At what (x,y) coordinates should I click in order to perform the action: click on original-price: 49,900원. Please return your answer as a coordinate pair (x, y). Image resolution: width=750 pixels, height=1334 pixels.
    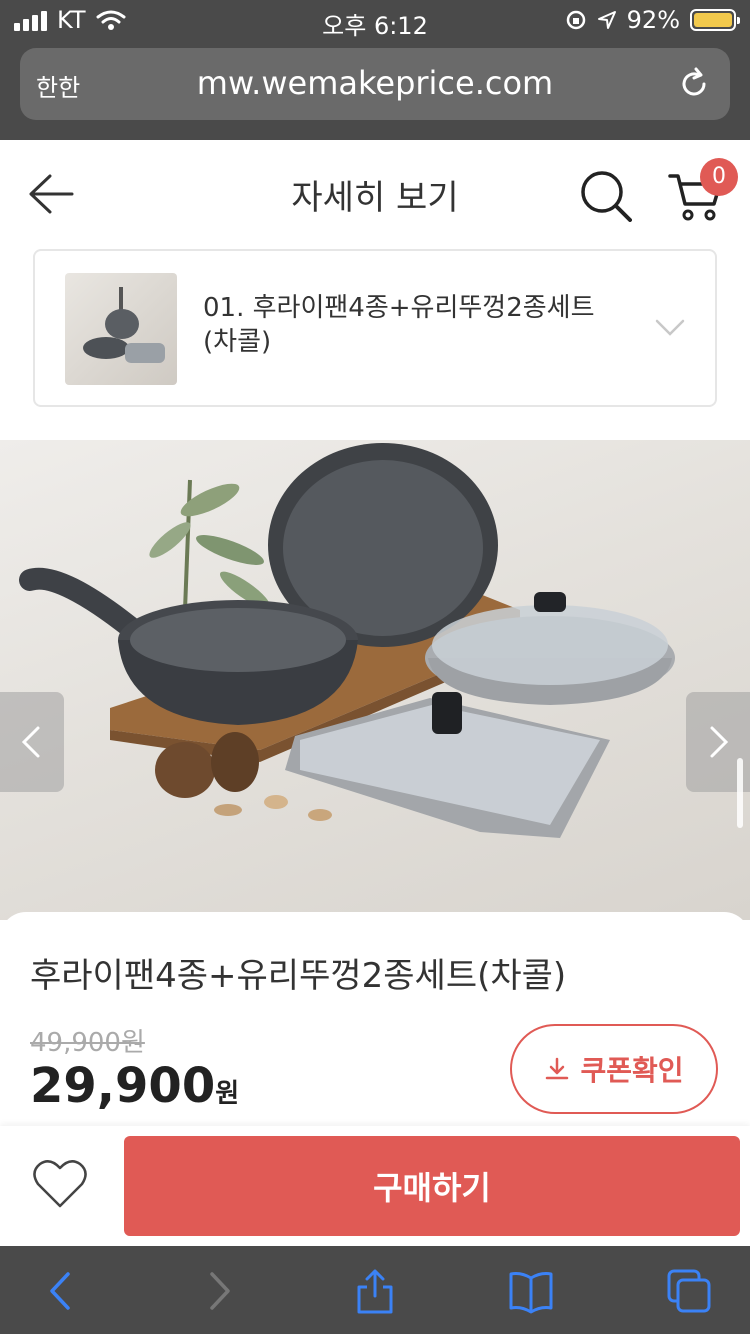
    Looking at the image, I should click on (87, 1043).